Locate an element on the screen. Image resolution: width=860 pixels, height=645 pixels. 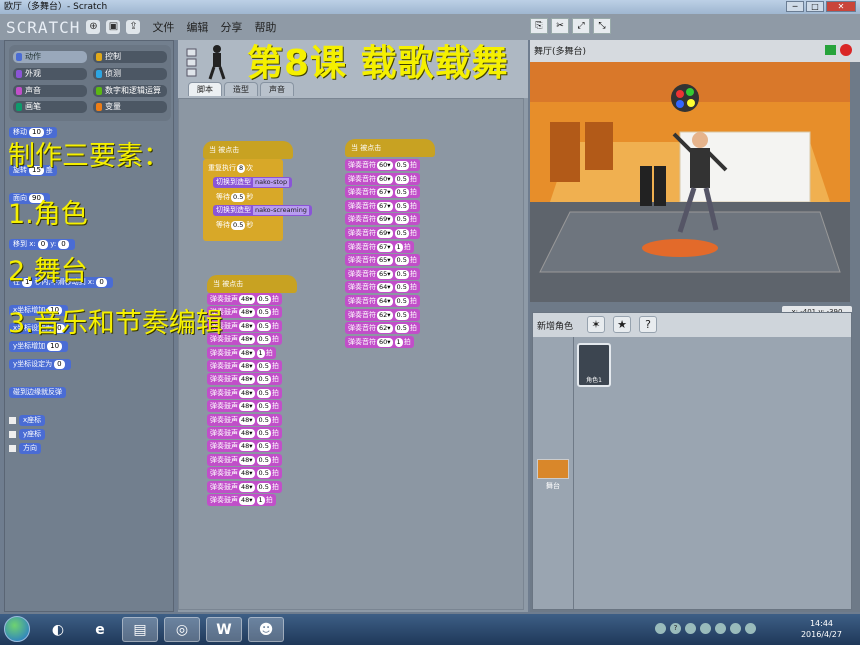
checkbox-icon is located at coordinates (12, 420).